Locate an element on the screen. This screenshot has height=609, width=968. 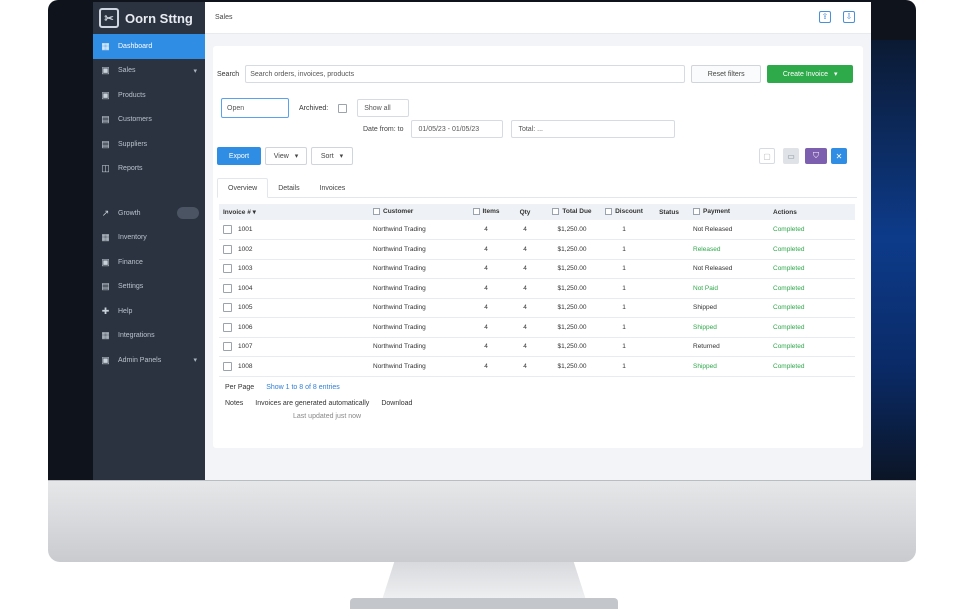
tab-invoices: Invoices is located at coordinates (333, 188).